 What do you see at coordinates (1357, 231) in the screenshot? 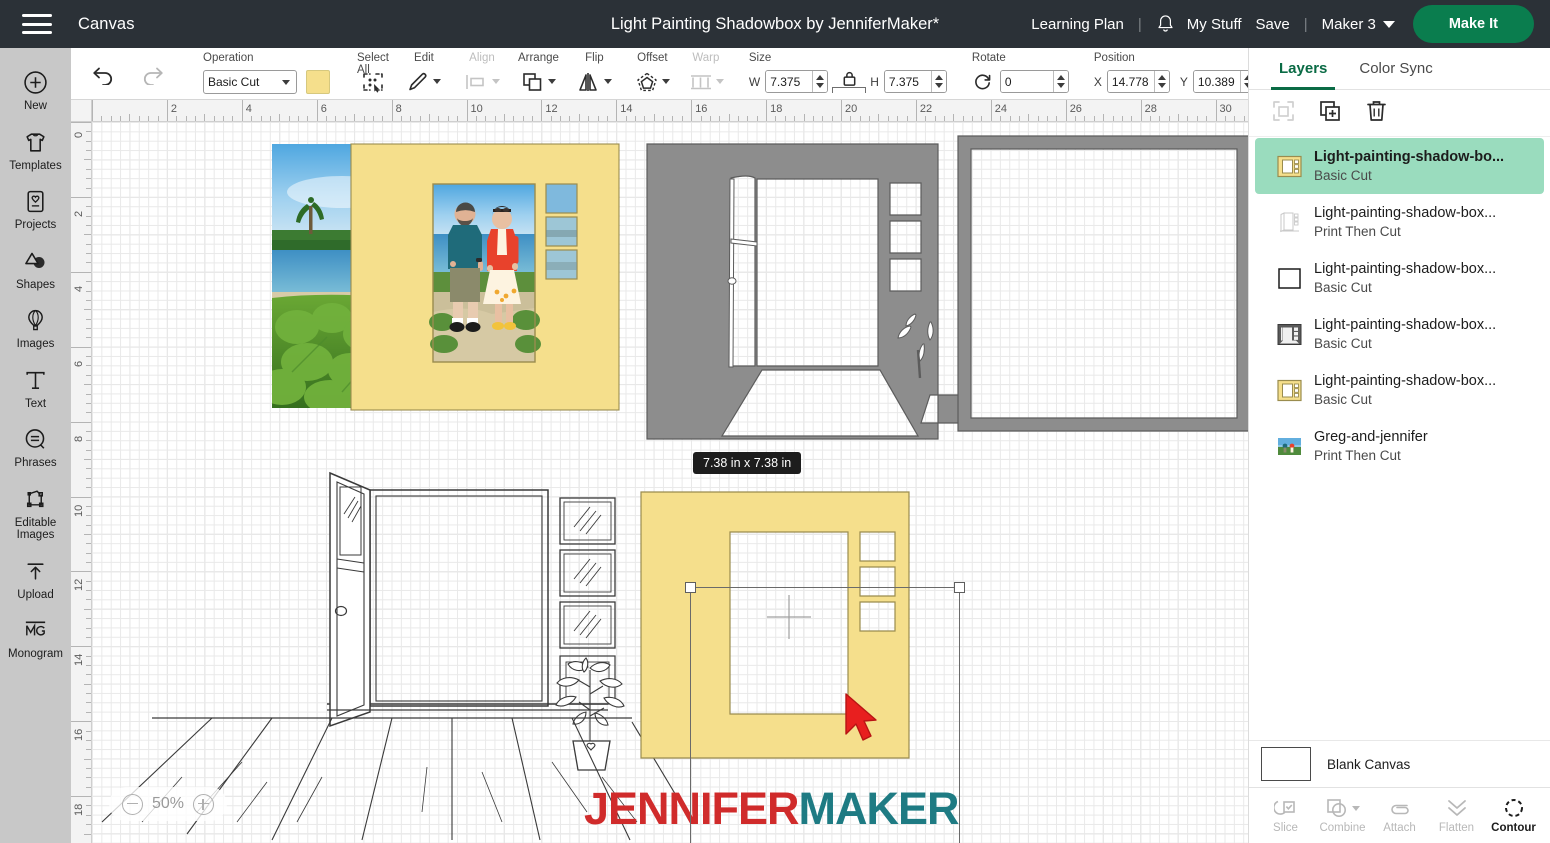
I see `layer-operation: Print Then Cut` at bounding box center [1357, 231].